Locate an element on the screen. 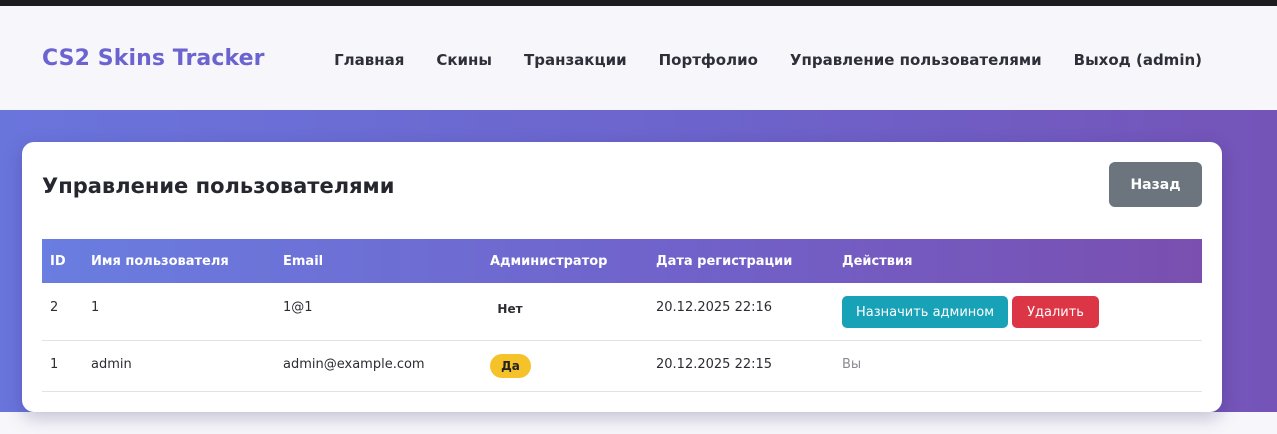 The image size is (1277, 434). nav-link-user-management: Управление пользователями is located at coordinates (916, 60).